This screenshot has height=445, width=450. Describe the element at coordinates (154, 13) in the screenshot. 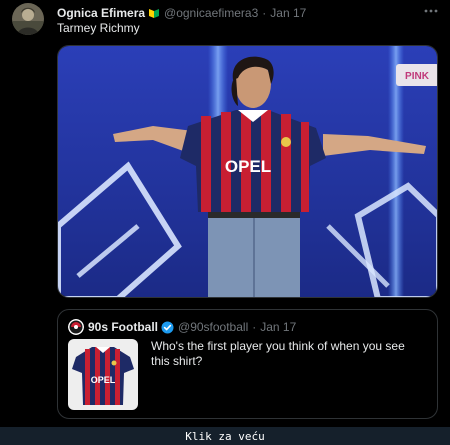

I see `beginner-badge-icon` at that location.